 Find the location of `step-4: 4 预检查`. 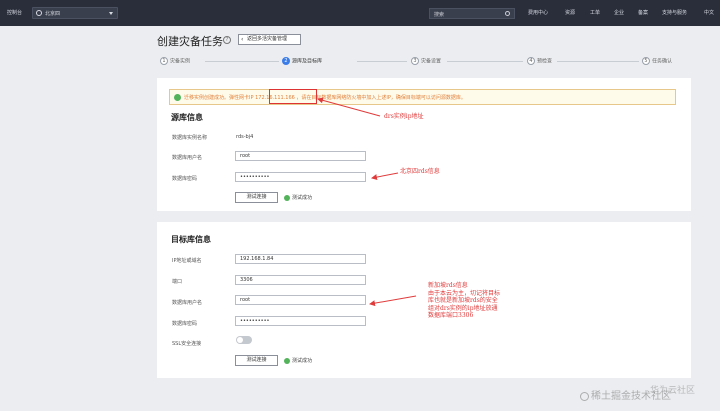

step-4: 4 预检查 is located at coordinates (539, 61).